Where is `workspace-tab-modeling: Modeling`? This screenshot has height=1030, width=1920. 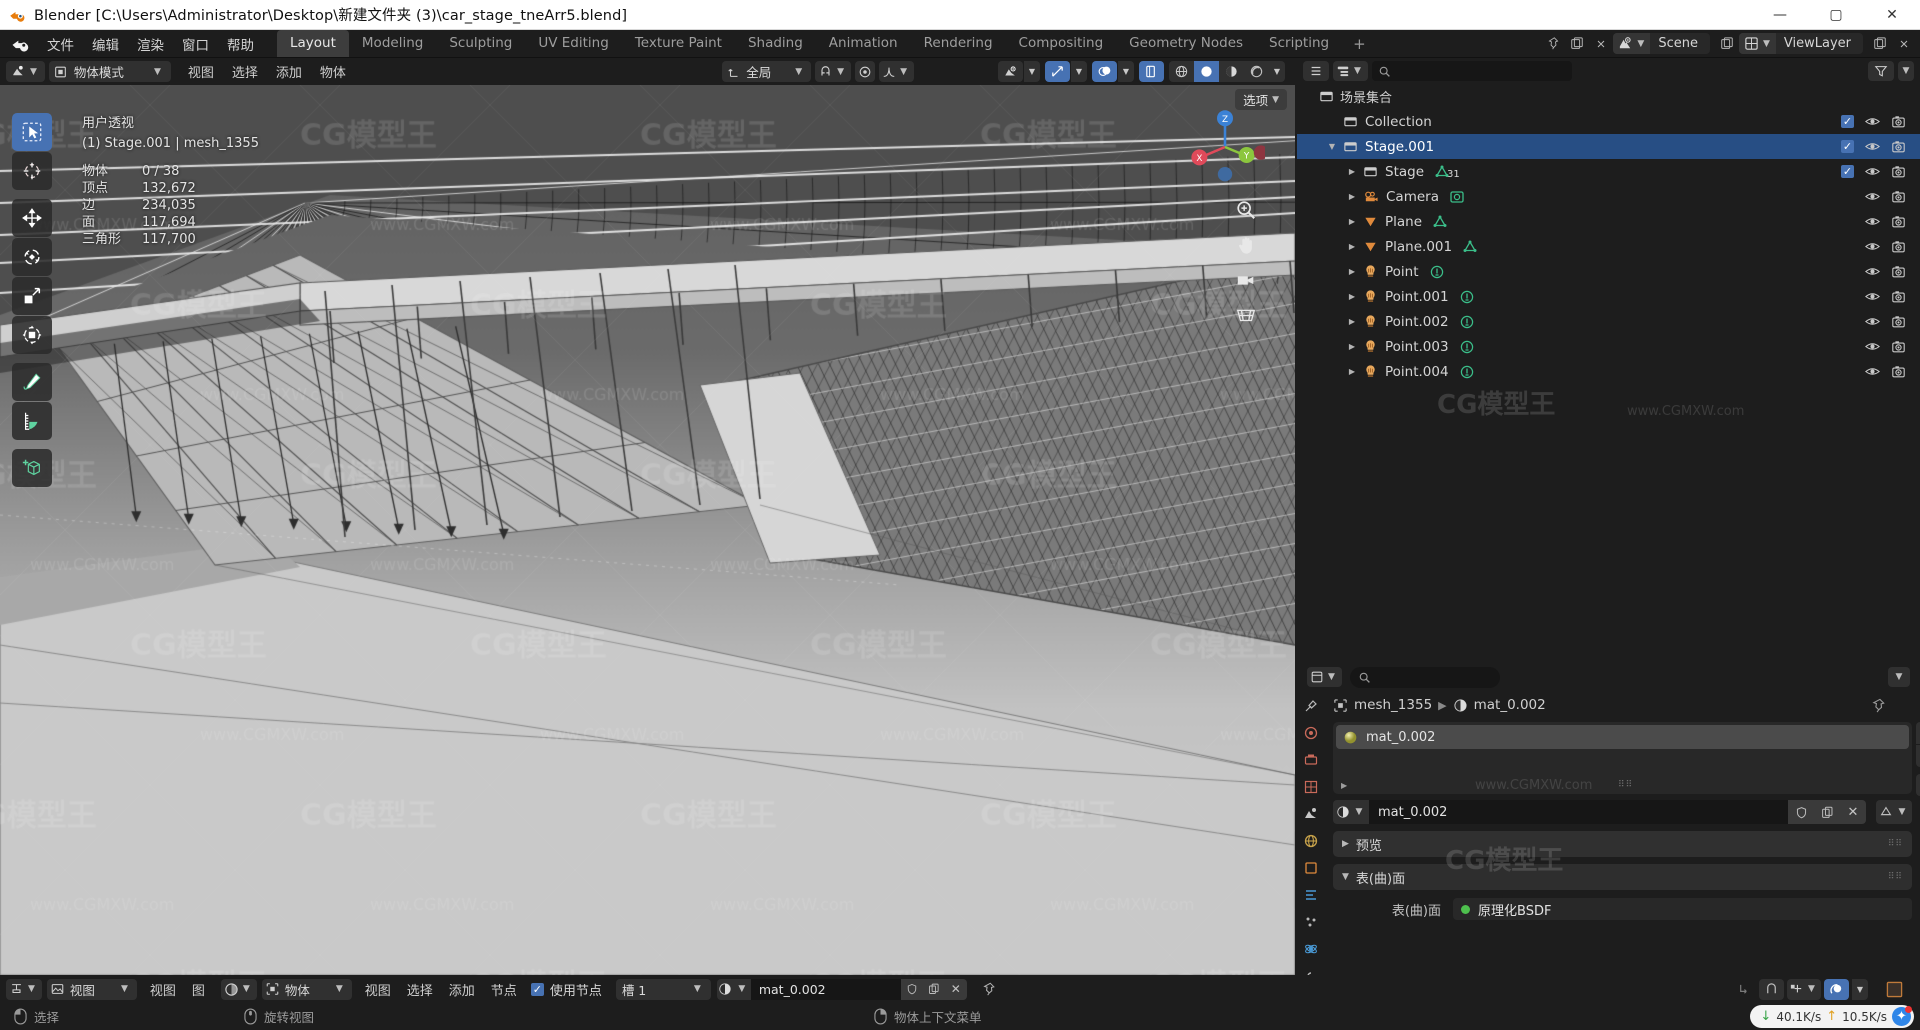 workspace-tab-modeling: Modeling is located at coordinates (392, 43).